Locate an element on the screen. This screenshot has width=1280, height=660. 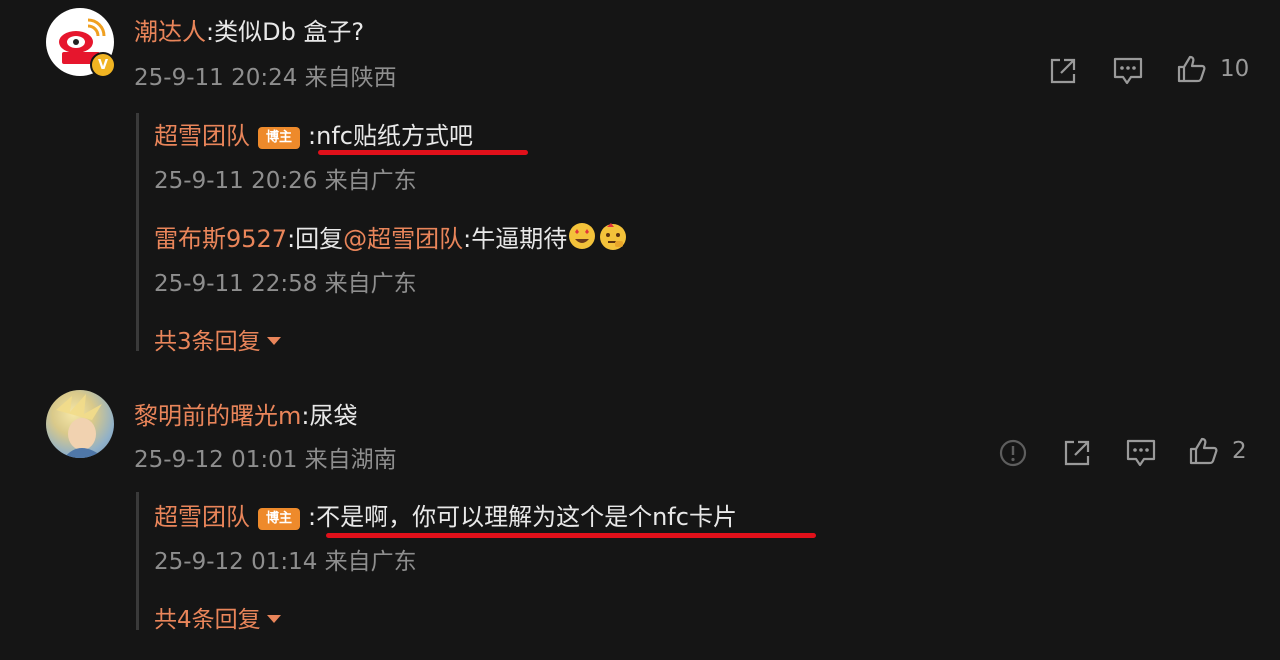
reply-line: 雷布斯9527:回复@超雪团队:牛逼期待 is located at coordinates (391, 238).